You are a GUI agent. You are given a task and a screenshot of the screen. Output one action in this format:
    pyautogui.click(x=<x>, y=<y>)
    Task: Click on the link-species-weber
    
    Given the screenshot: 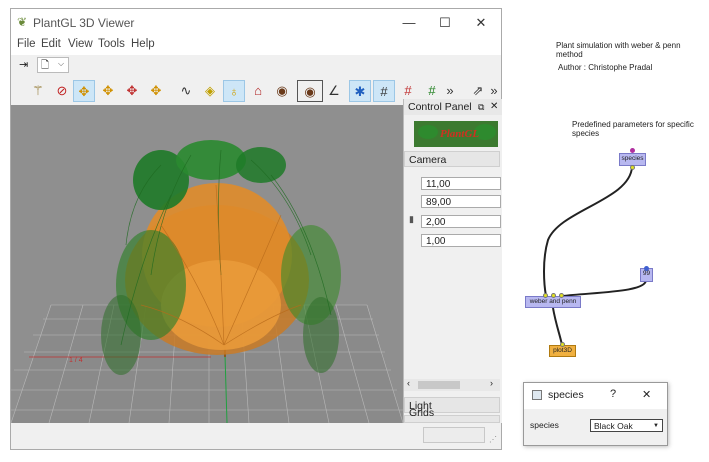 What is the action you would take?
    pyautogui.click(x=588, y=231)
    